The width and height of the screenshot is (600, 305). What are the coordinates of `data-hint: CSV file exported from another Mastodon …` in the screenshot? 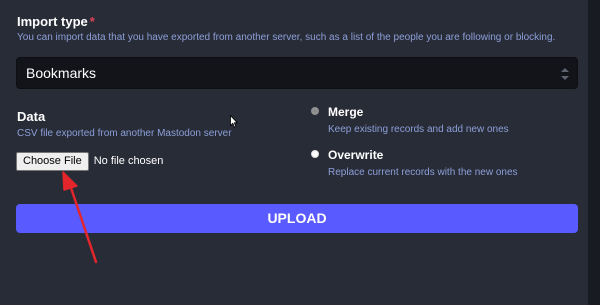 It's located at (124, 133).